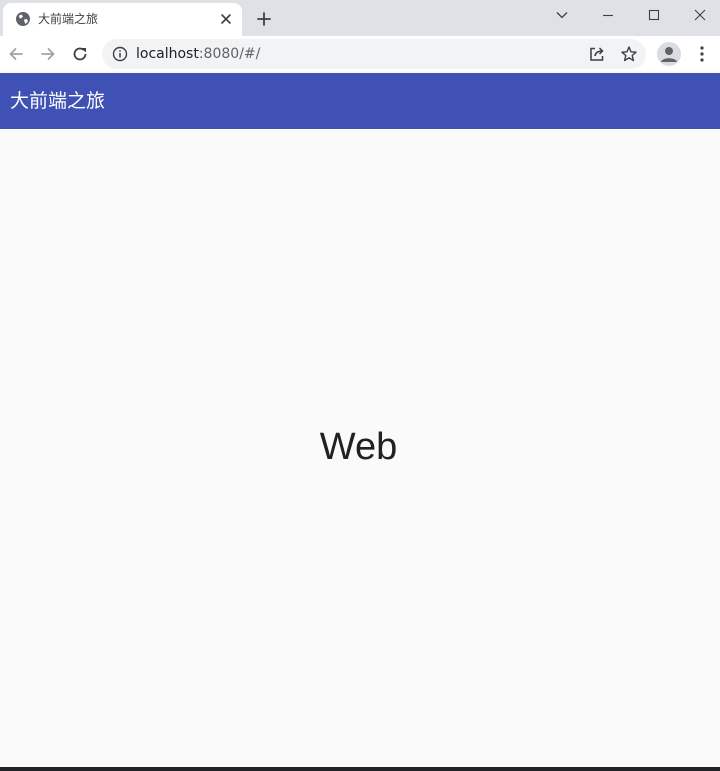 Image resolution: width=720 pixels, height=771 pixels. Describe the element at coordinates (120, 54) in the screenshot. I see `info-icon` at that location.